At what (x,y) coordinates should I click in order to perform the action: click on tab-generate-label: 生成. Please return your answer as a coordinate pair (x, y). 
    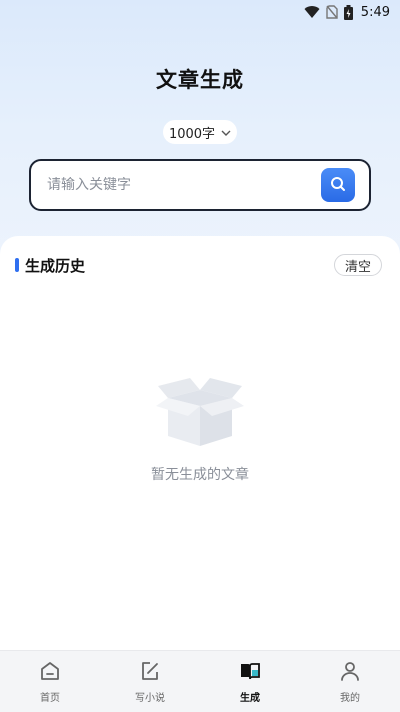
    Looking at the image, I should click on (250, 698).